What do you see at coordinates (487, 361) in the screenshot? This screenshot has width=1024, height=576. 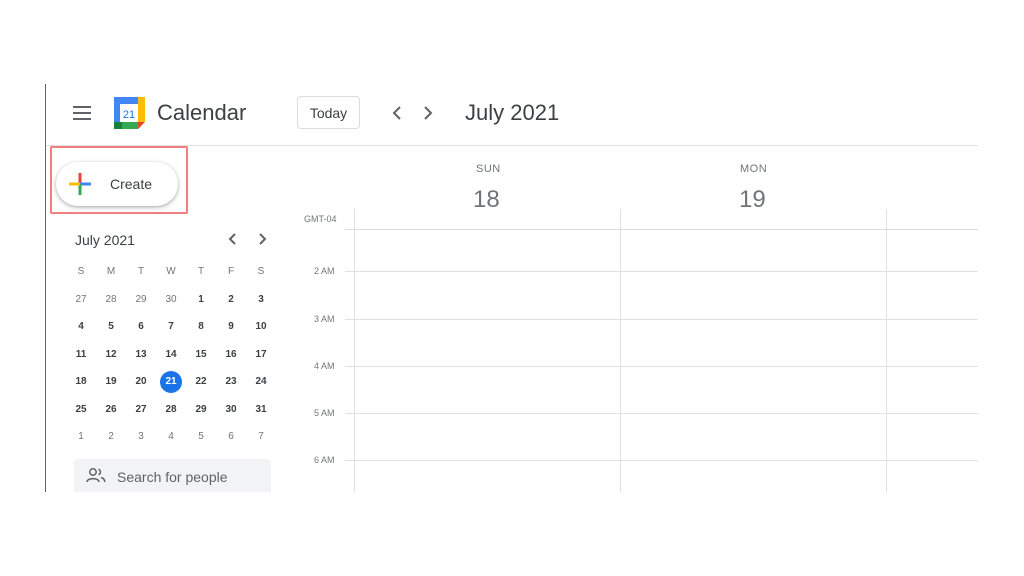 I see `day-column-sun` at bounding box center [487, 361].